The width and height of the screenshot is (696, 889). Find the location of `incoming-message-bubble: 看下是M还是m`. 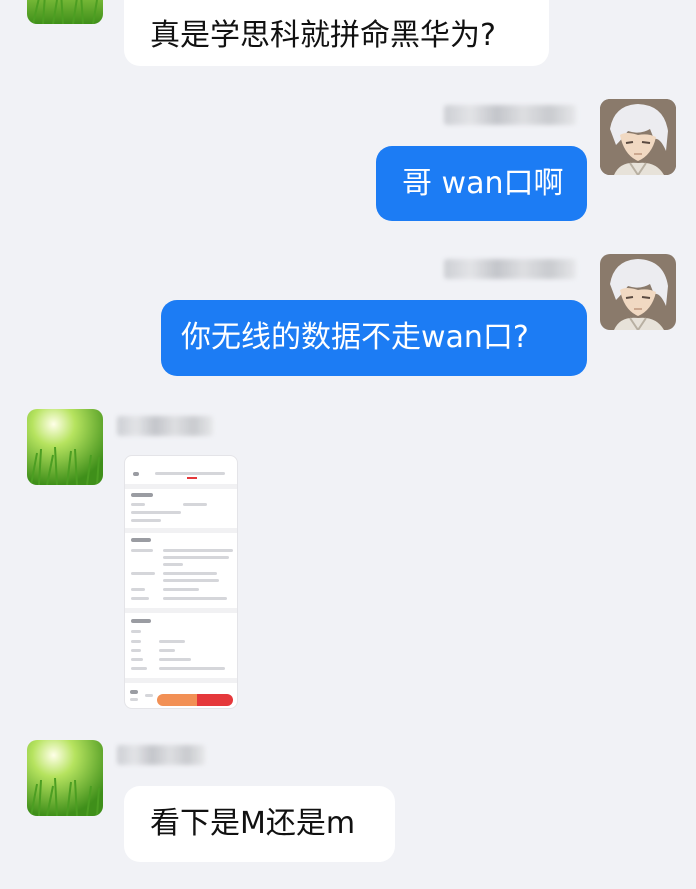

incoming-message-bubble: 看下是M还是m is located at coordinates (259, 824).